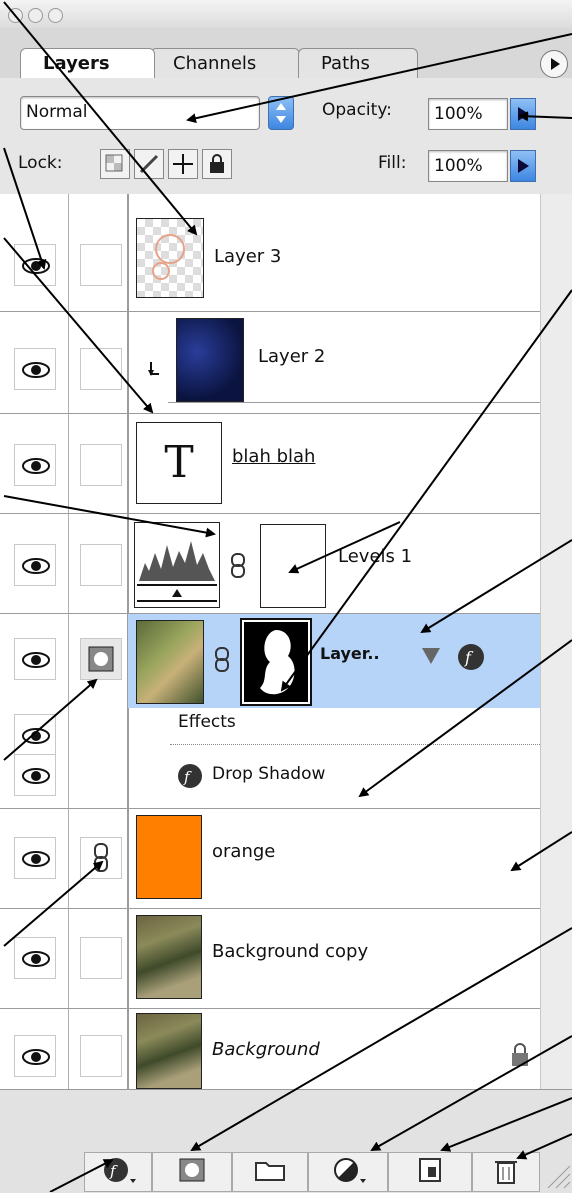 The height and width of the screenshot is (1199, 572). I want to click on effects-visibility-toggle, so click(35, 735).